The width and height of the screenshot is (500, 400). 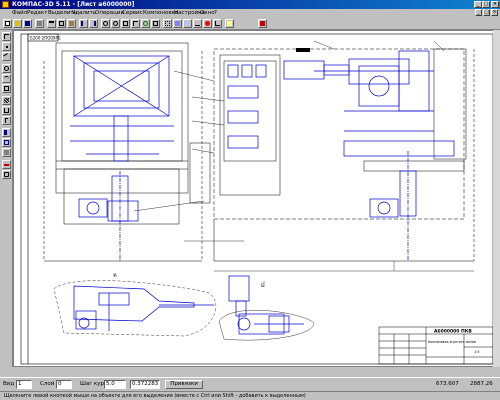 I want to click on hatch-icon, so click(x=6, y=100).